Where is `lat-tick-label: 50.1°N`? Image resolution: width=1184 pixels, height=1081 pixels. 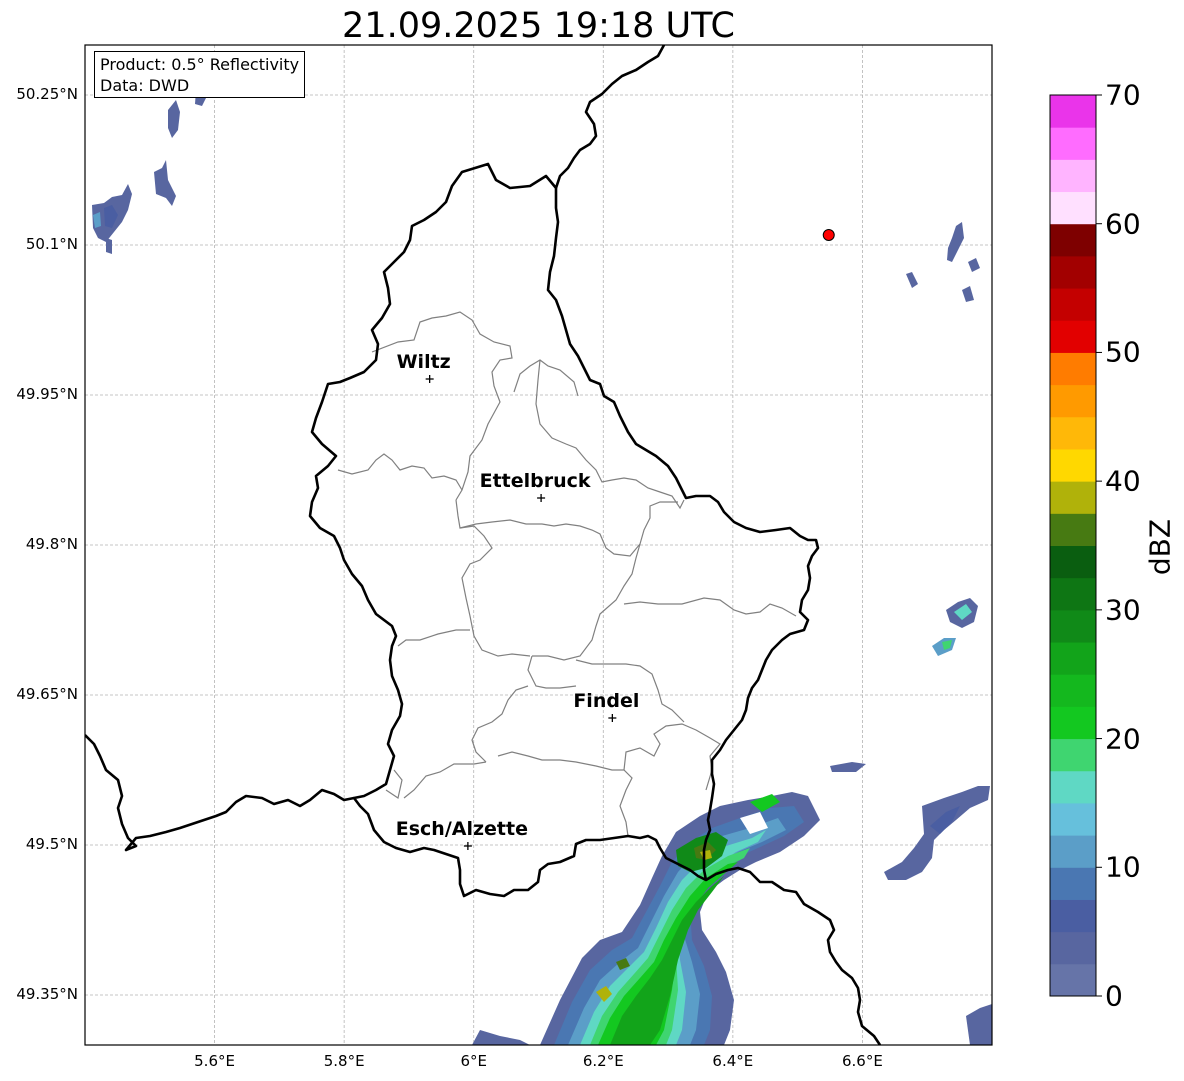 lat-tick-label: 50.1°N is located at coordinates (51, 244).